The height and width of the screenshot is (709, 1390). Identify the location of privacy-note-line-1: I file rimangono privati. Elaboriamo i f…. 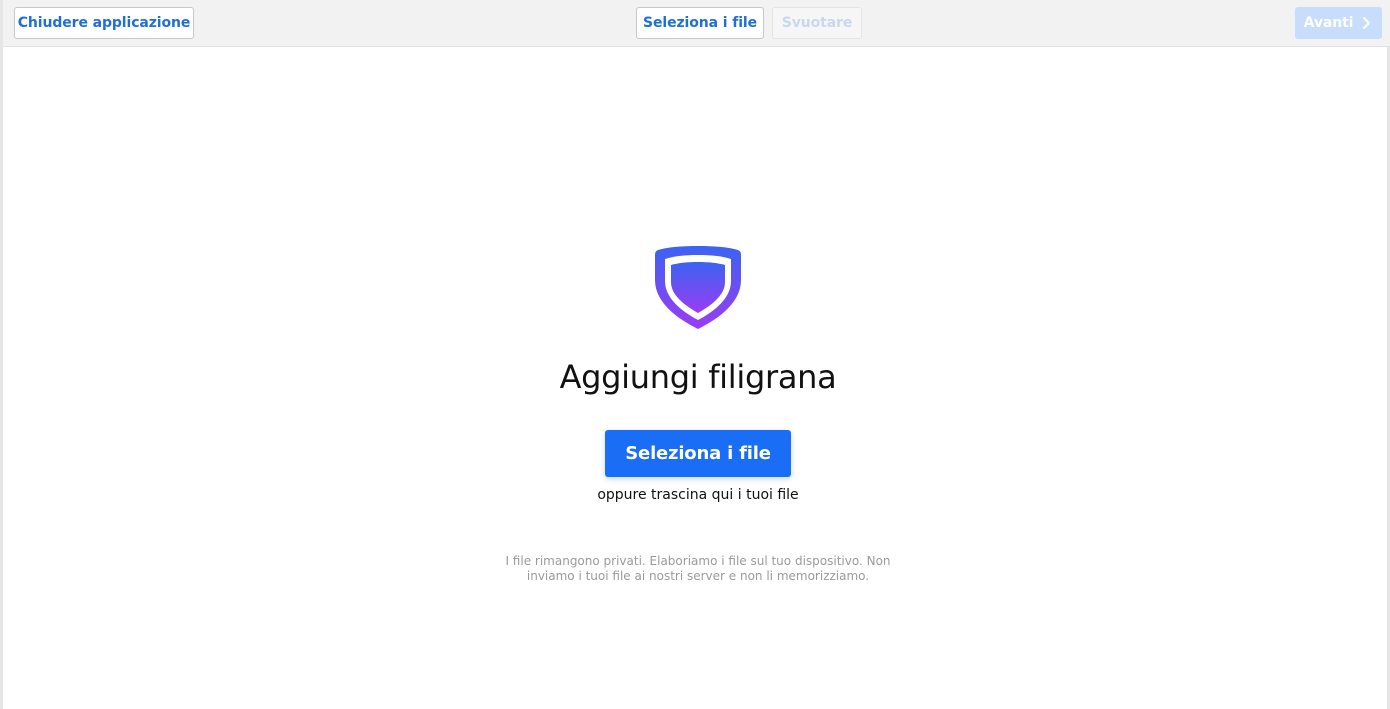
(698, 561).